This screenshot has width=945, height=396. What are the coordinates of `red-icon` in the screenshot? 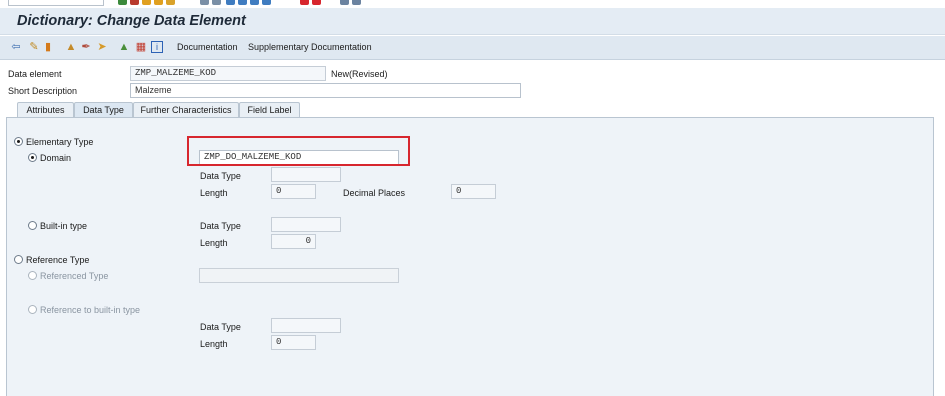 It's located at (134, 2).